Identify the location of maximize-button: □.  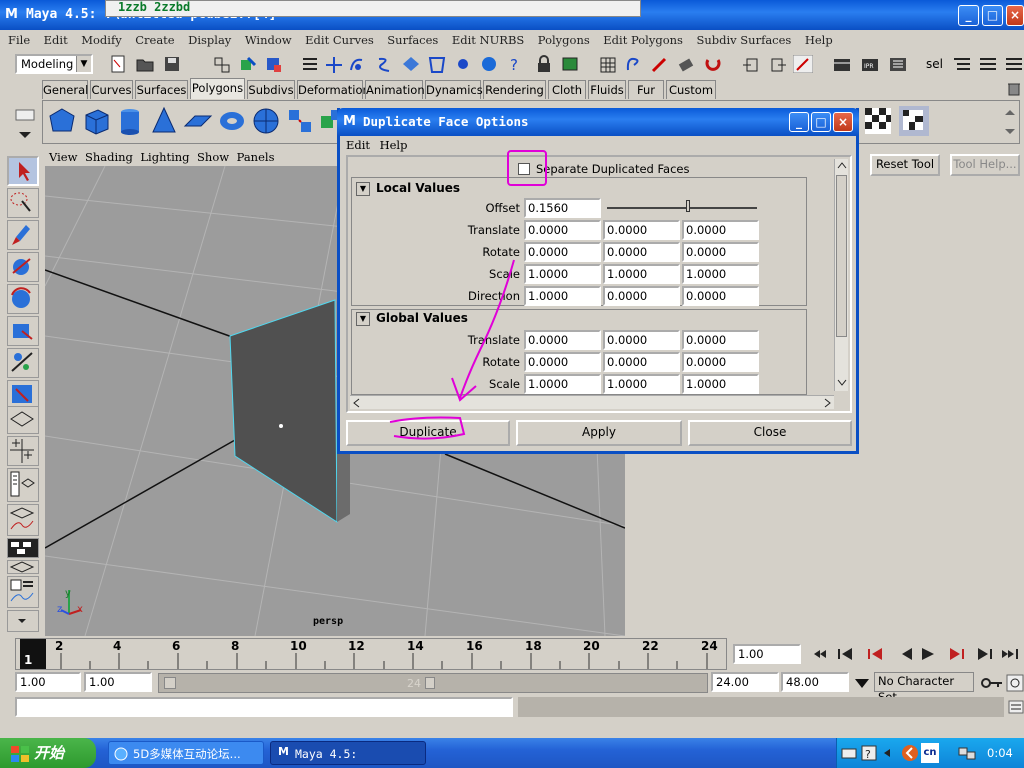
(992, 15).